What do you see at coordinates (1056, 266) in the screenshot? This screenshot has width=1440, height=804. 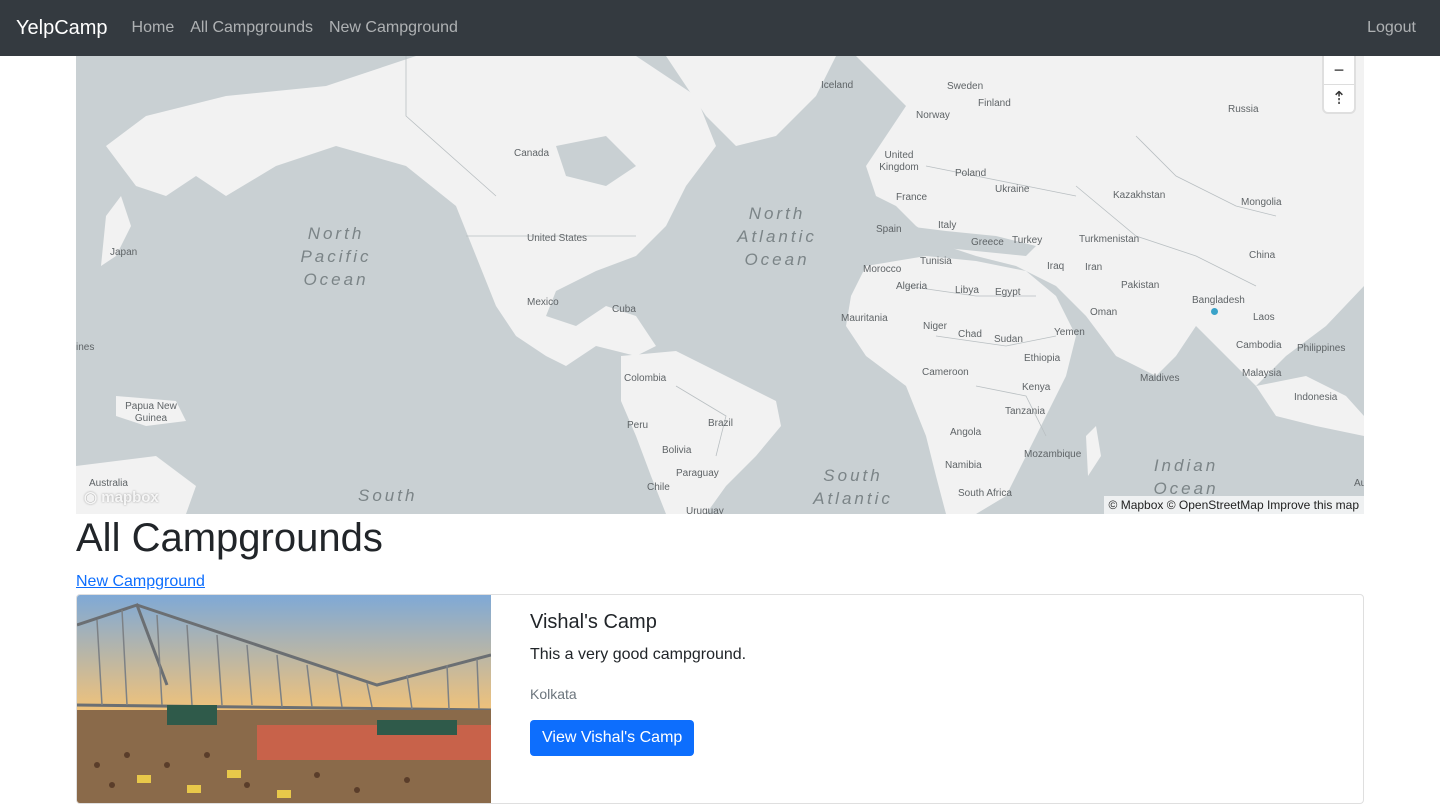 I see `map-label: Iraq` at bounding box center [1056, 266].